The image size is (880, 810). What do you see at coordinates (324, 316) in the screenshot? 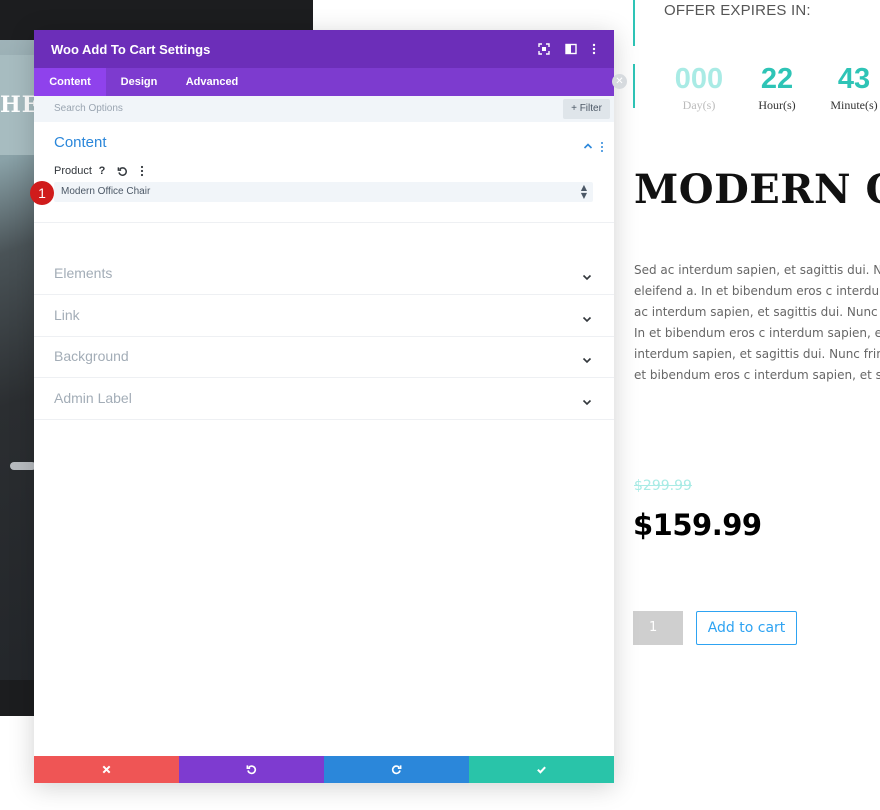
I see `section-link: Link` at bounding box center [324, 316].